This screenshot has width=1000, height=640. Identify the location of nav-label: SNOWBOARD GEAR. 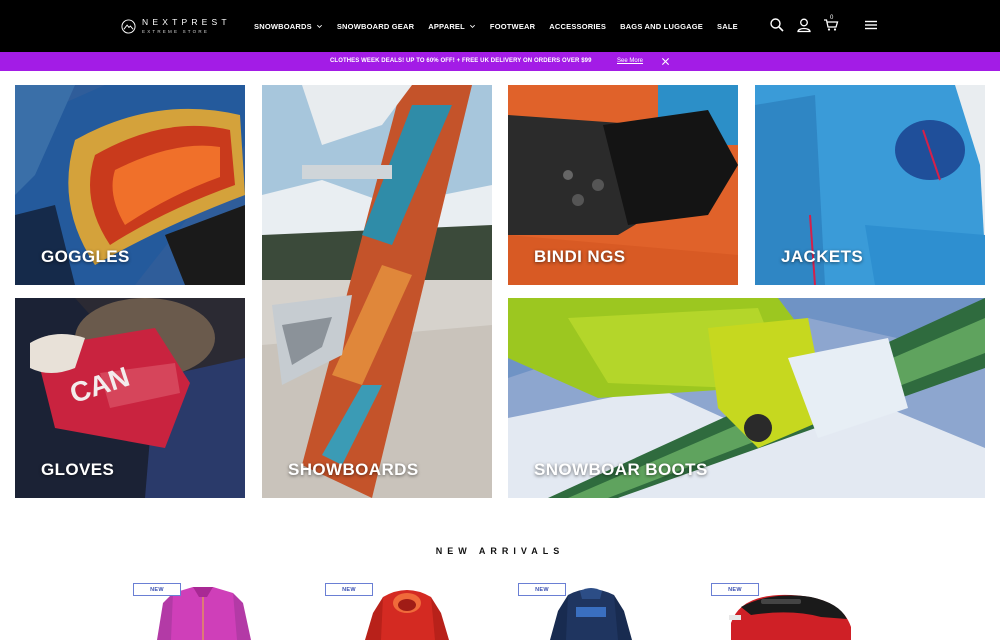
(375, 26).